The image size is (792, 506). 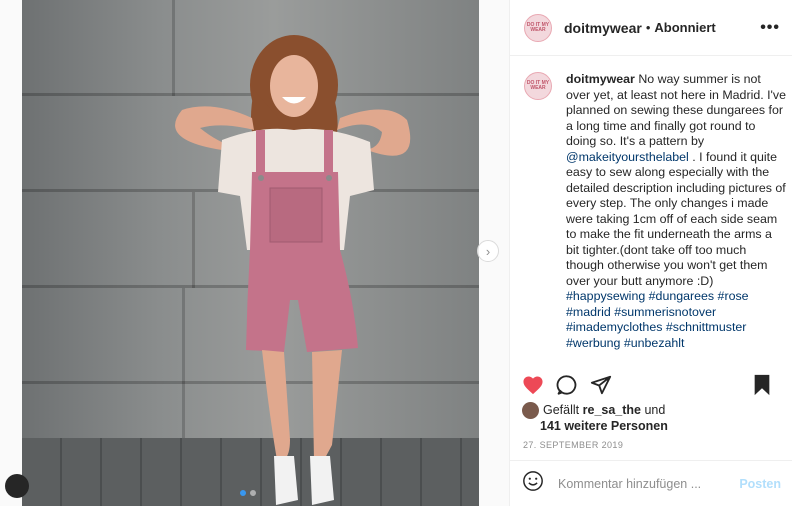 What do you see at coordinates (243, 493) in the screenshot?
I see `carousel-dot-active` at bounding box center [243, 493].